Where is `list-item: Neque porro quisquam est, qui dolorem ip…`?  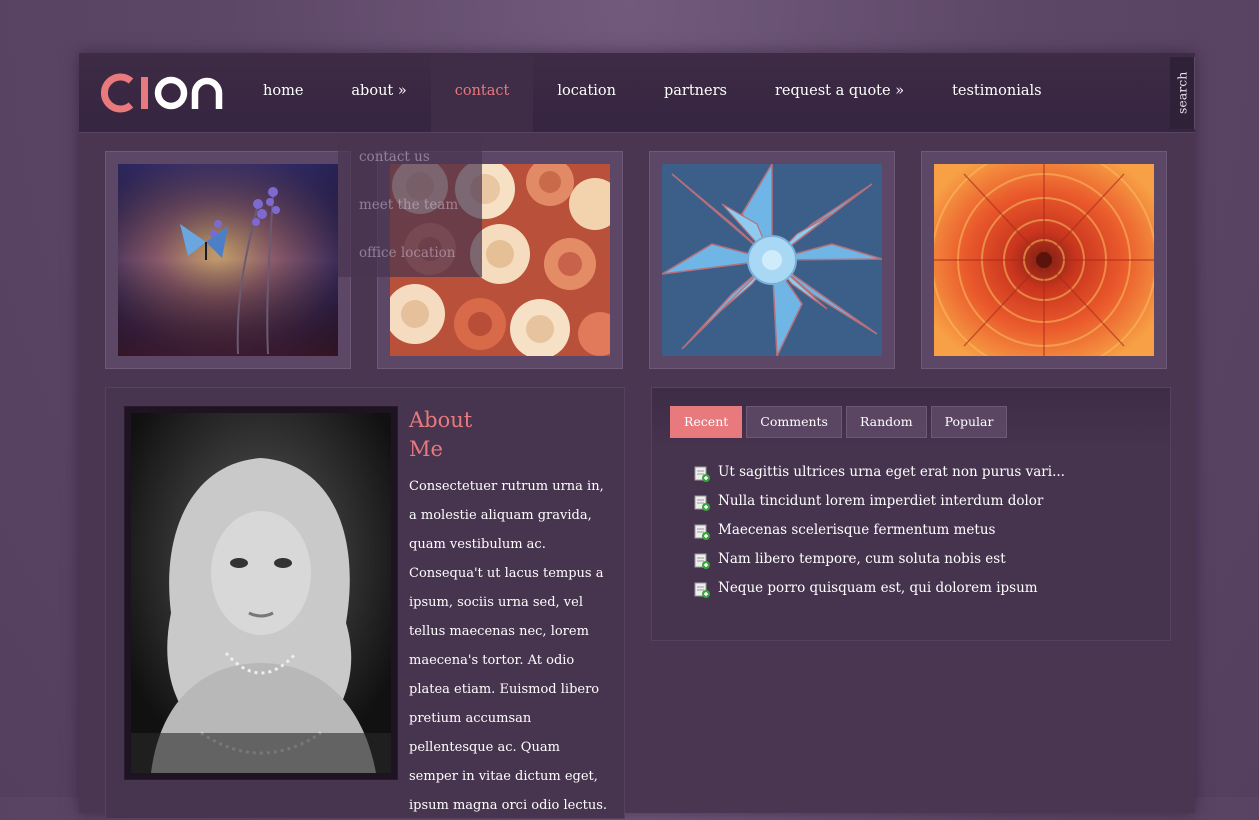 list-item: Neque porro quisquam est, qui dolorem ip… is located at coordinates (879, 594).